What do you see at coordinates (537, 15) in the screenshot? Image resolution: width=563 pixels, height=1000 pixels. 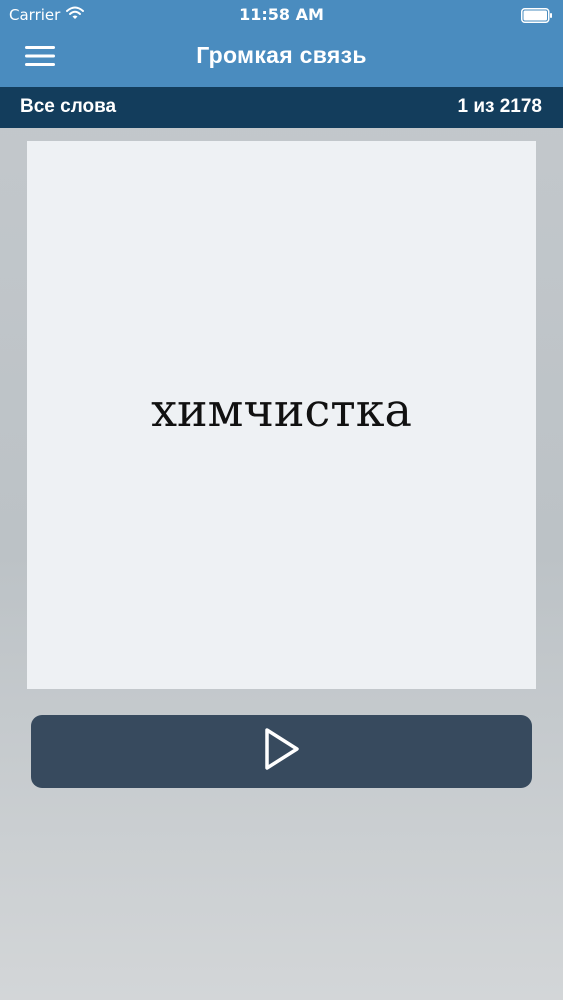 I see `battery-icon` at bounding box center [537, 15].